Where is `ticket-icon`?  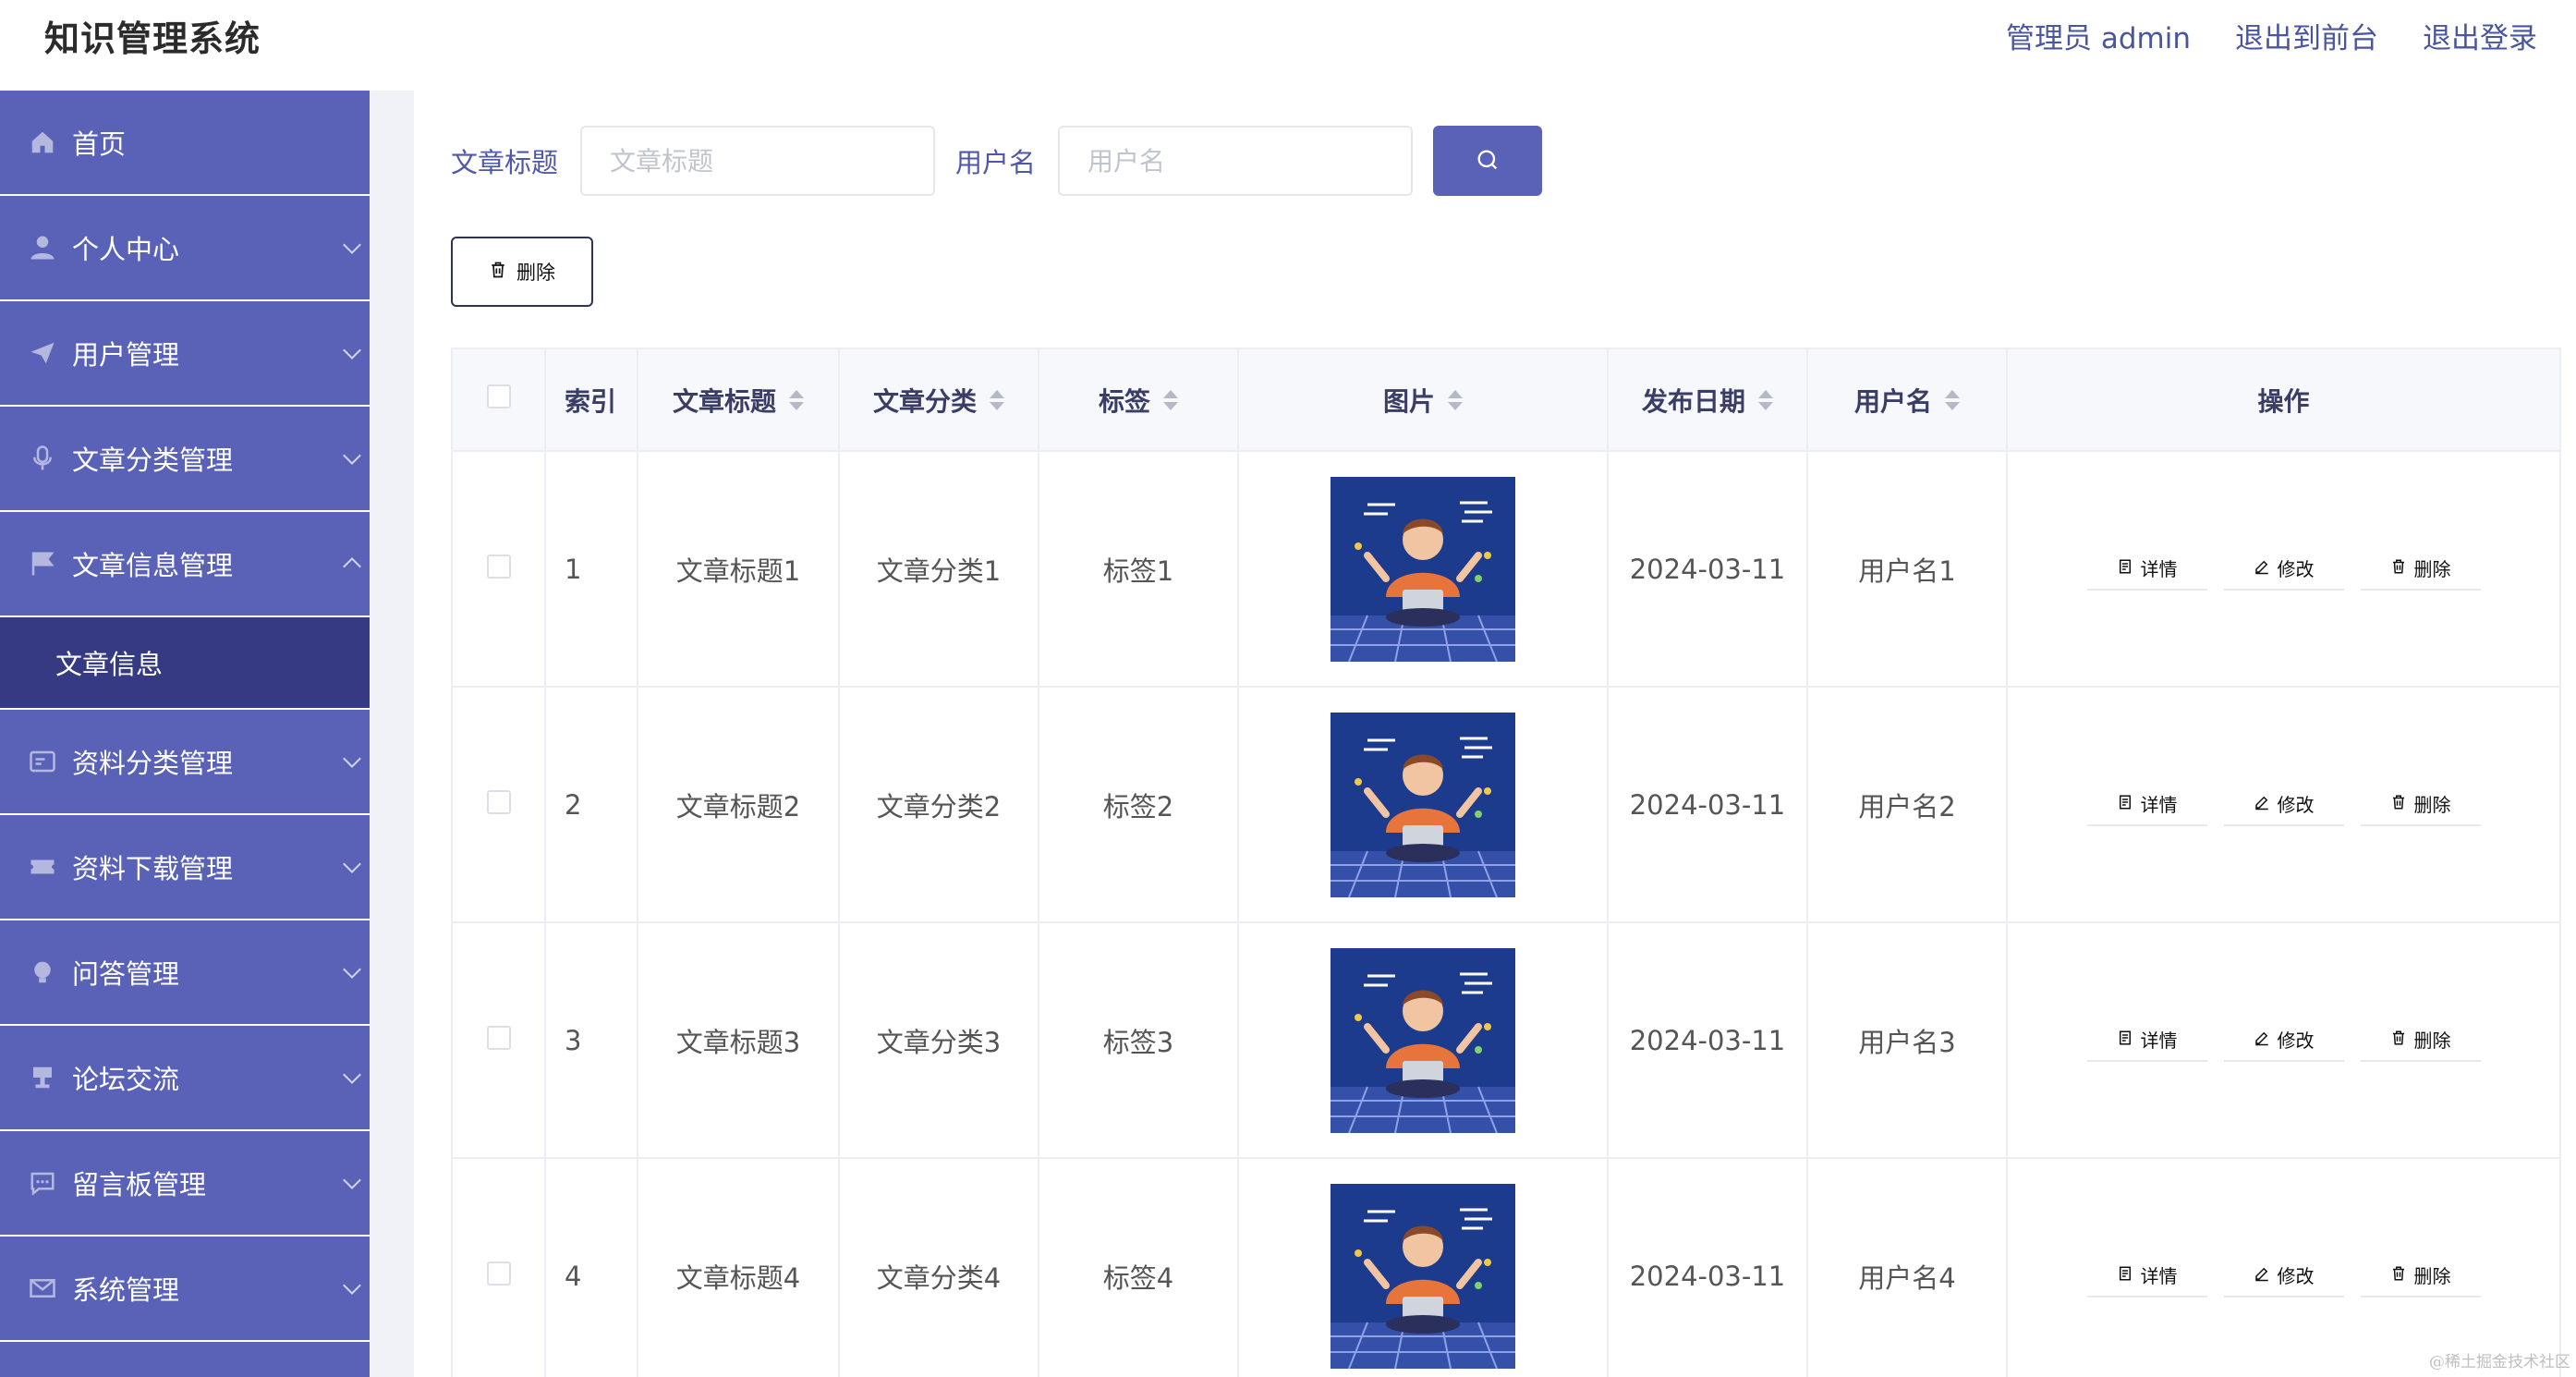
ticket-icon is located at coordinates (42, 867).